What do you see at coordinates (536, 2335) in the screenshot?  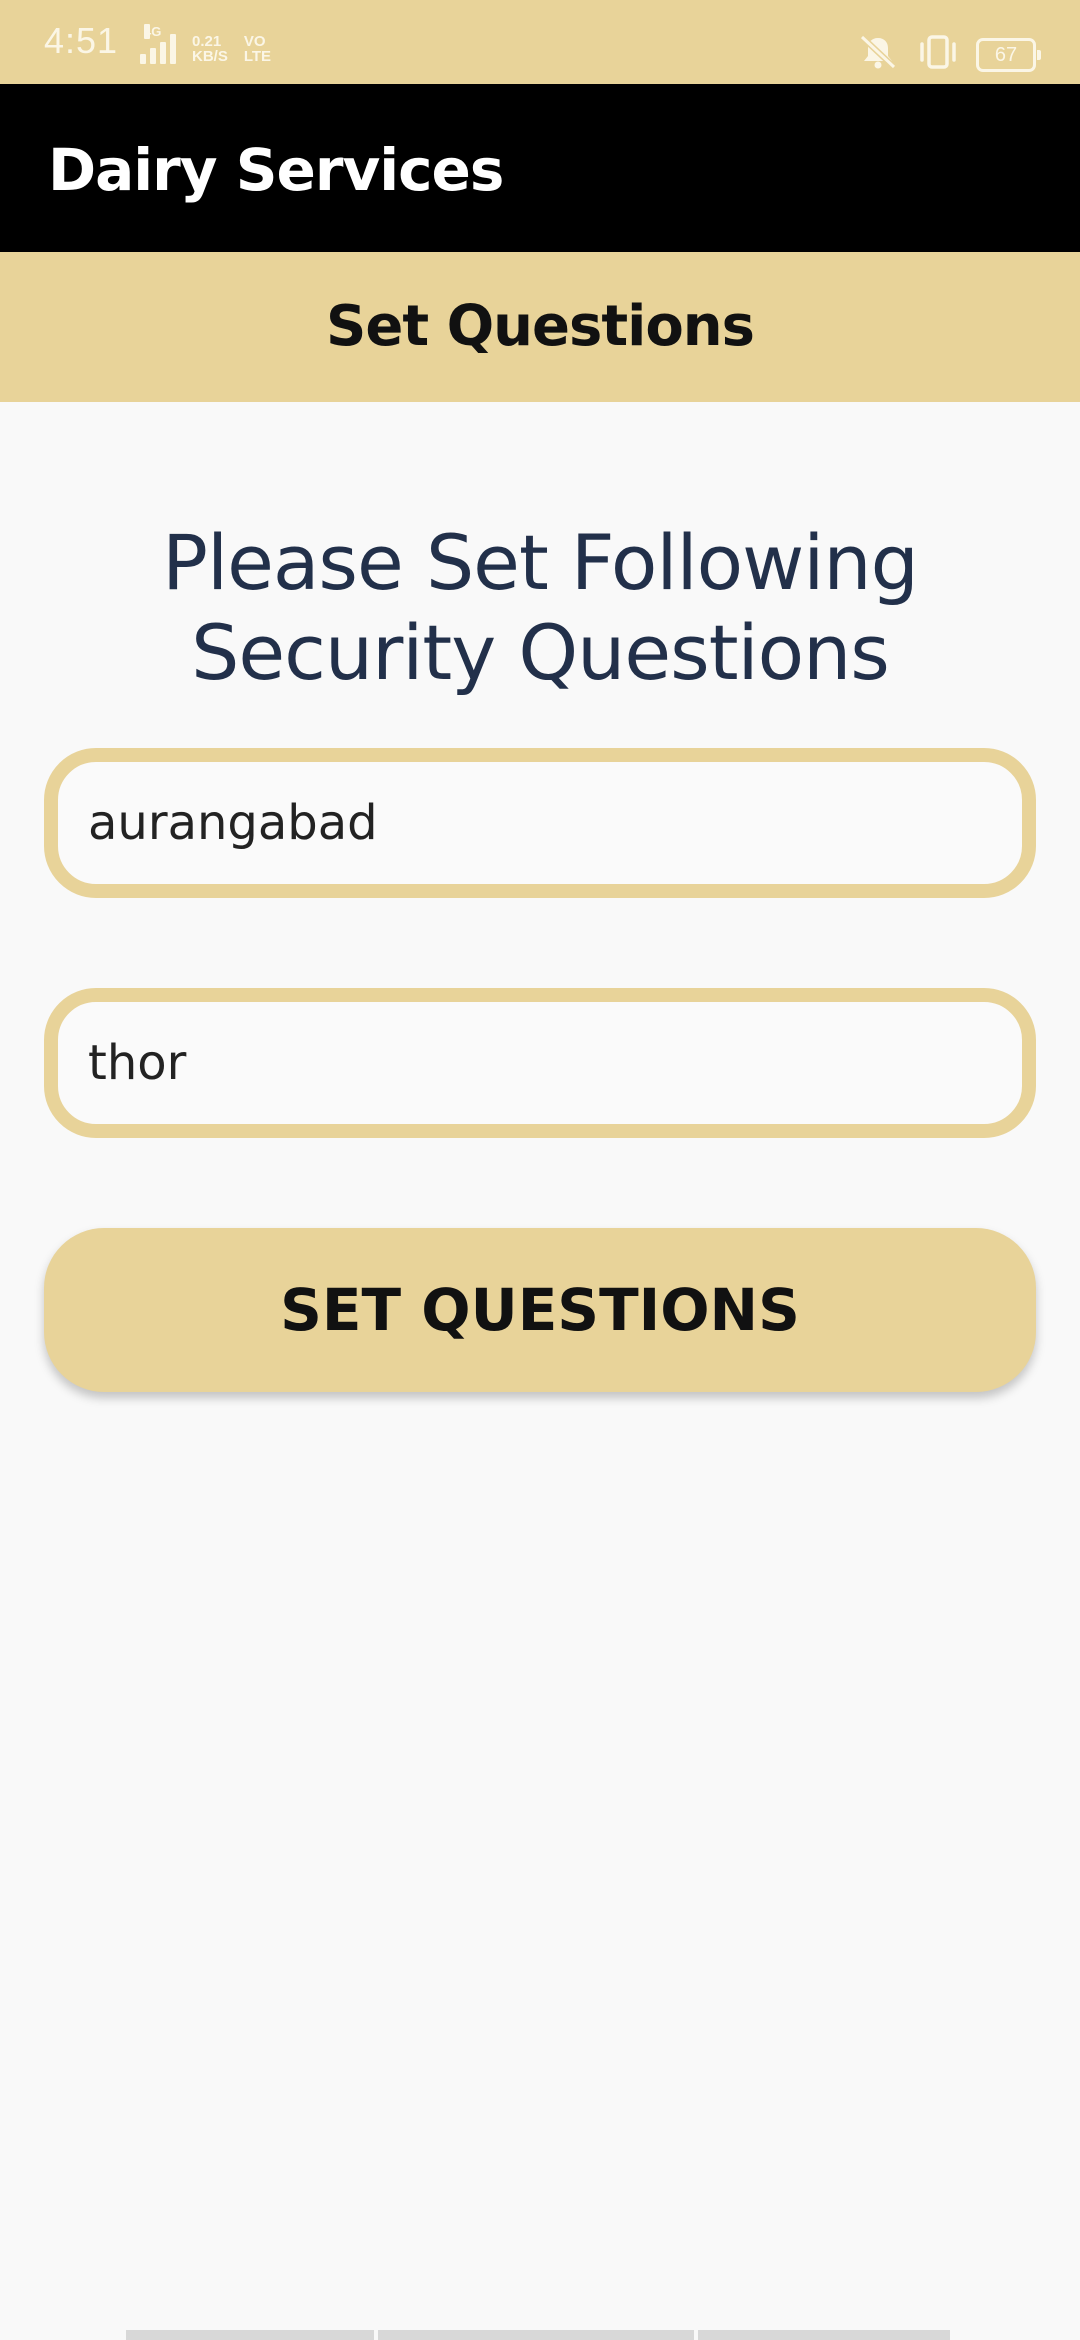 I see `nav-handle-center` at bounding box center [536, 2335].